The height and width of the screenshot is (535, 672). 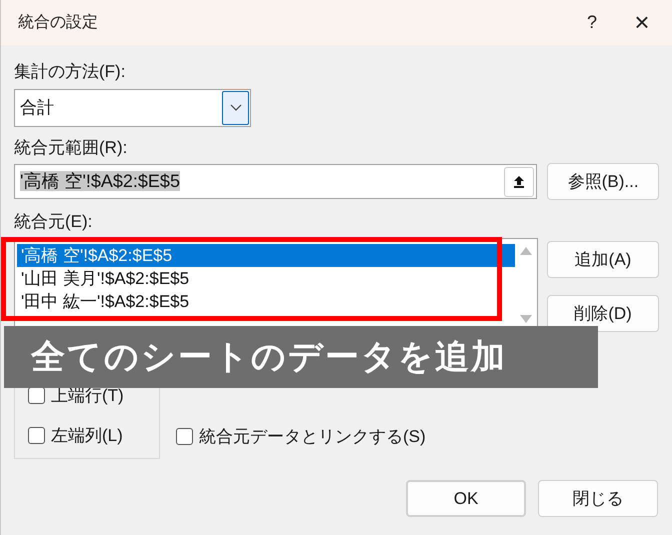 I want to click on upload-arrow-icon, so click(x=519, y=181).